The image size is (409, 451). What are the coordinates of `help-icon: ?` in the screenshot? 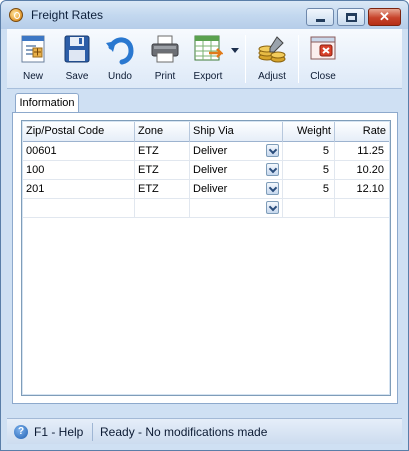 It's located at (21, 432).